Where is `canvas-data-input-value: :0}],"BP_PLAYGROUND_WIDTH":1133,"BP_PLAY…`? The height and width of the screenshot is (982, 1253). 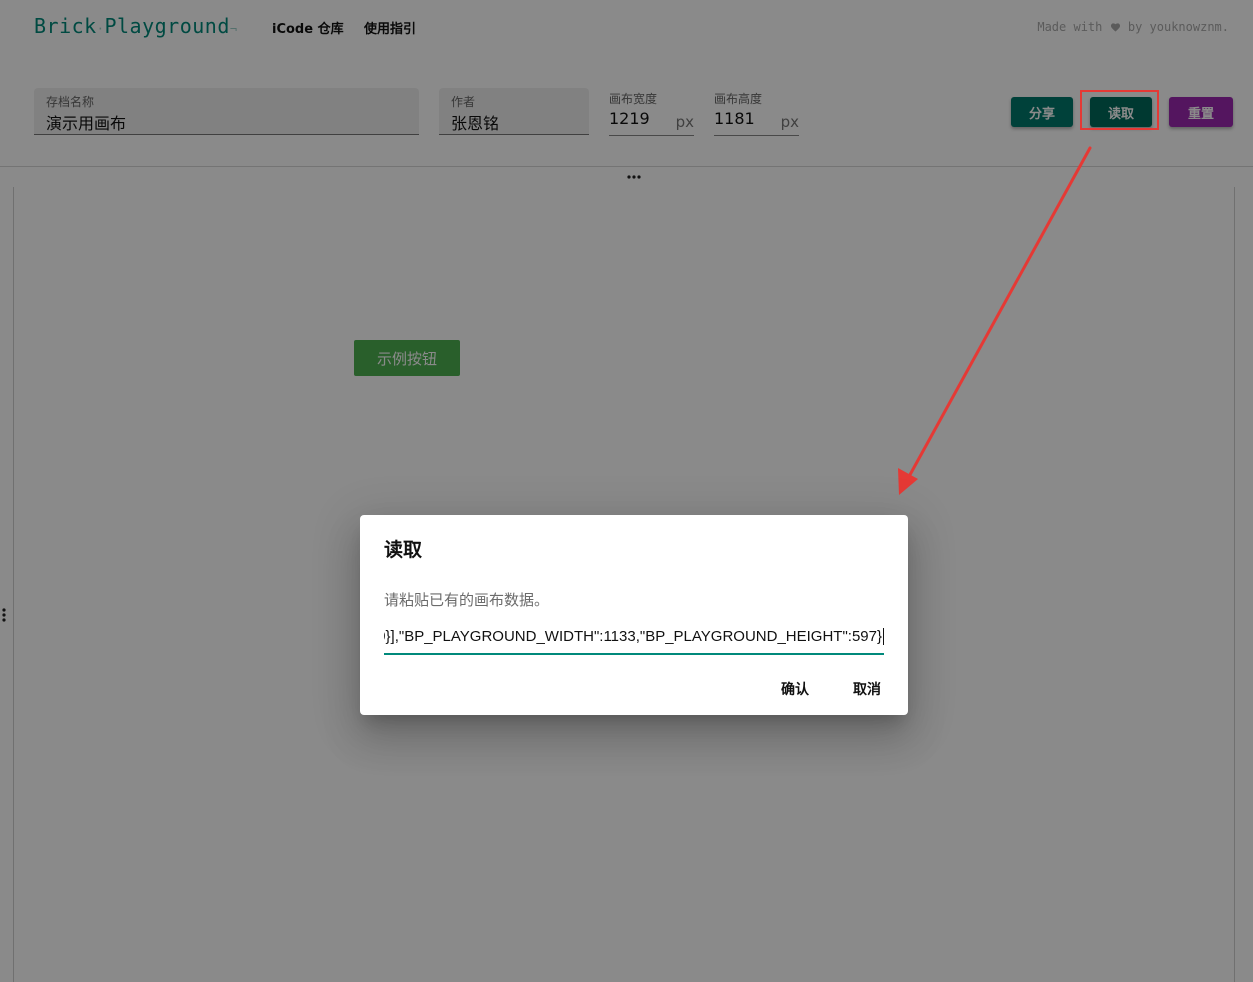 canvas-data-input-value: :0}],"BP_PLAYGROUND_WIDTH":1133,"BP_PLAY… is located at coordinates (634, 636).